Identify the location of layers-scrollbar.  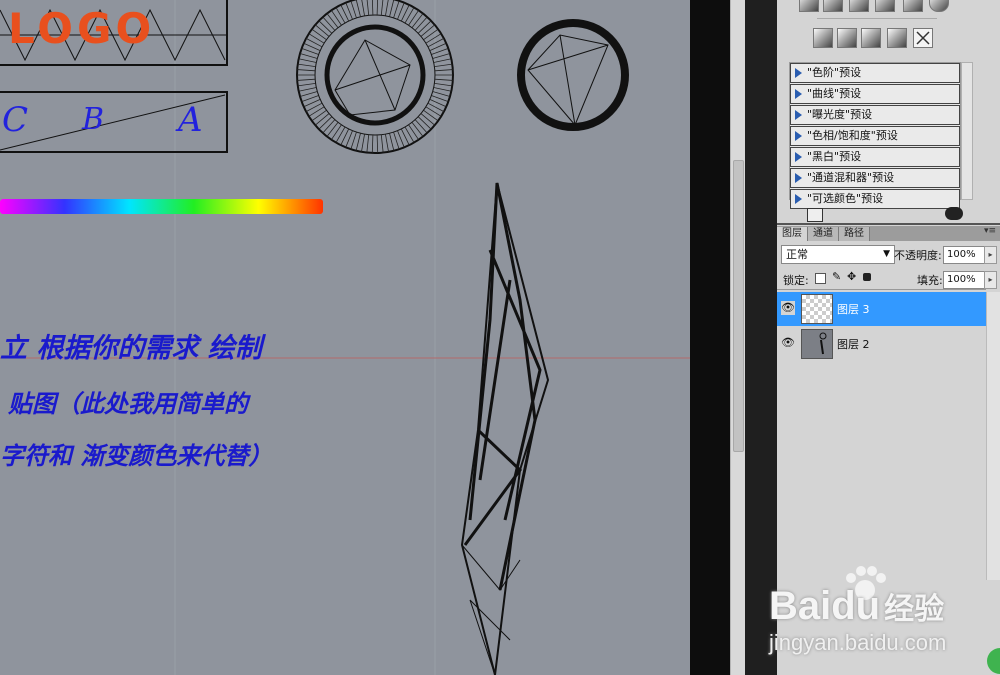
(993, 436).